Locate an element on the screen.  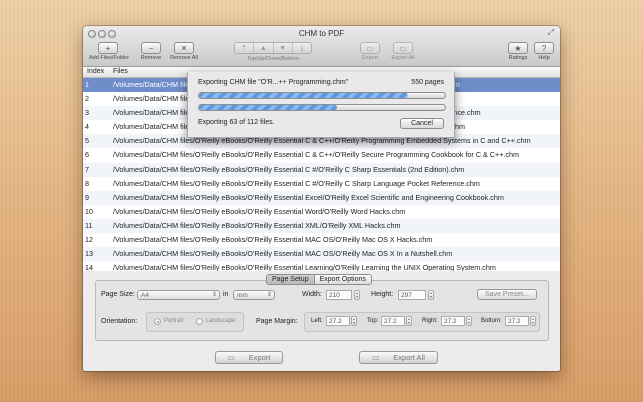
width-stepper: ▴ ▾ is located at coordinates (357, 295).